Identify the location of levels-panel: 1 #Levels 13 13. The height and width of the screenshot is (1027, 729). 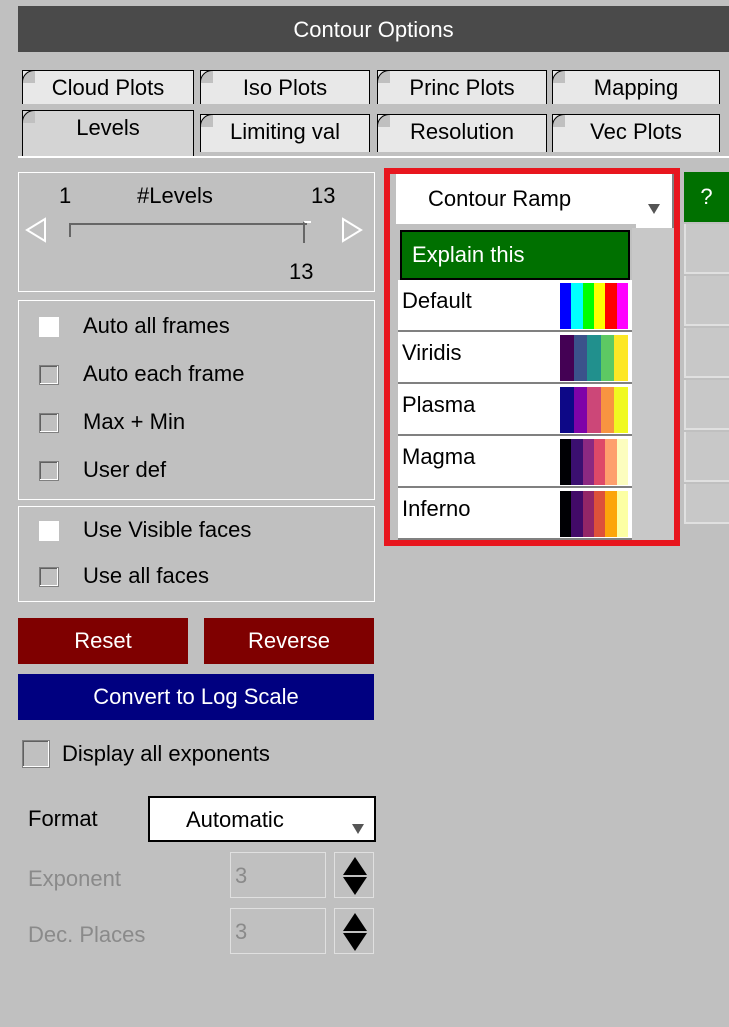
(196, 232).